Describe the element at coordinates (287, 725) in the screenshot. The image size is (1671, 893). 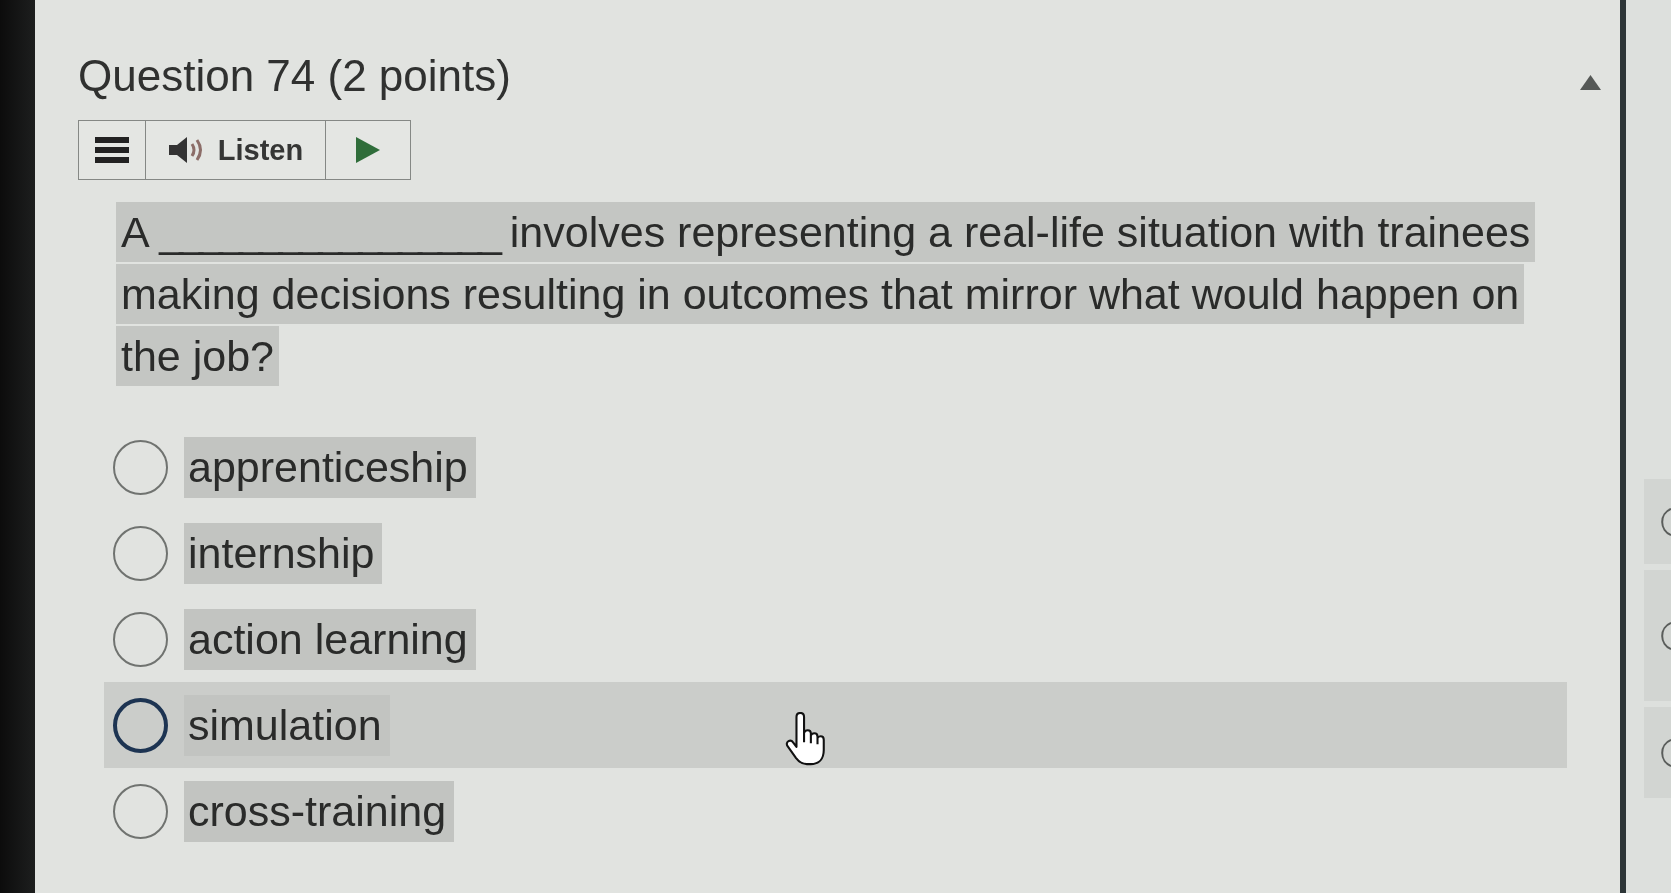
I see `option-label: simulation` at that location.